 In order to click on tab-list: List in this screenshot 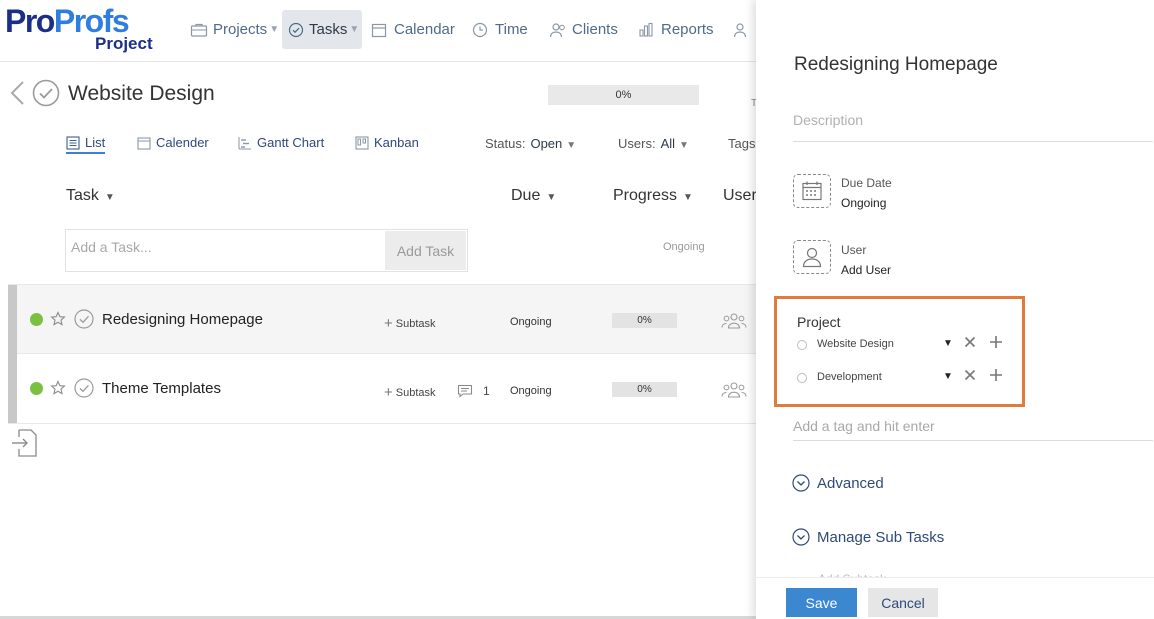, I will do `click(86, 144)`.